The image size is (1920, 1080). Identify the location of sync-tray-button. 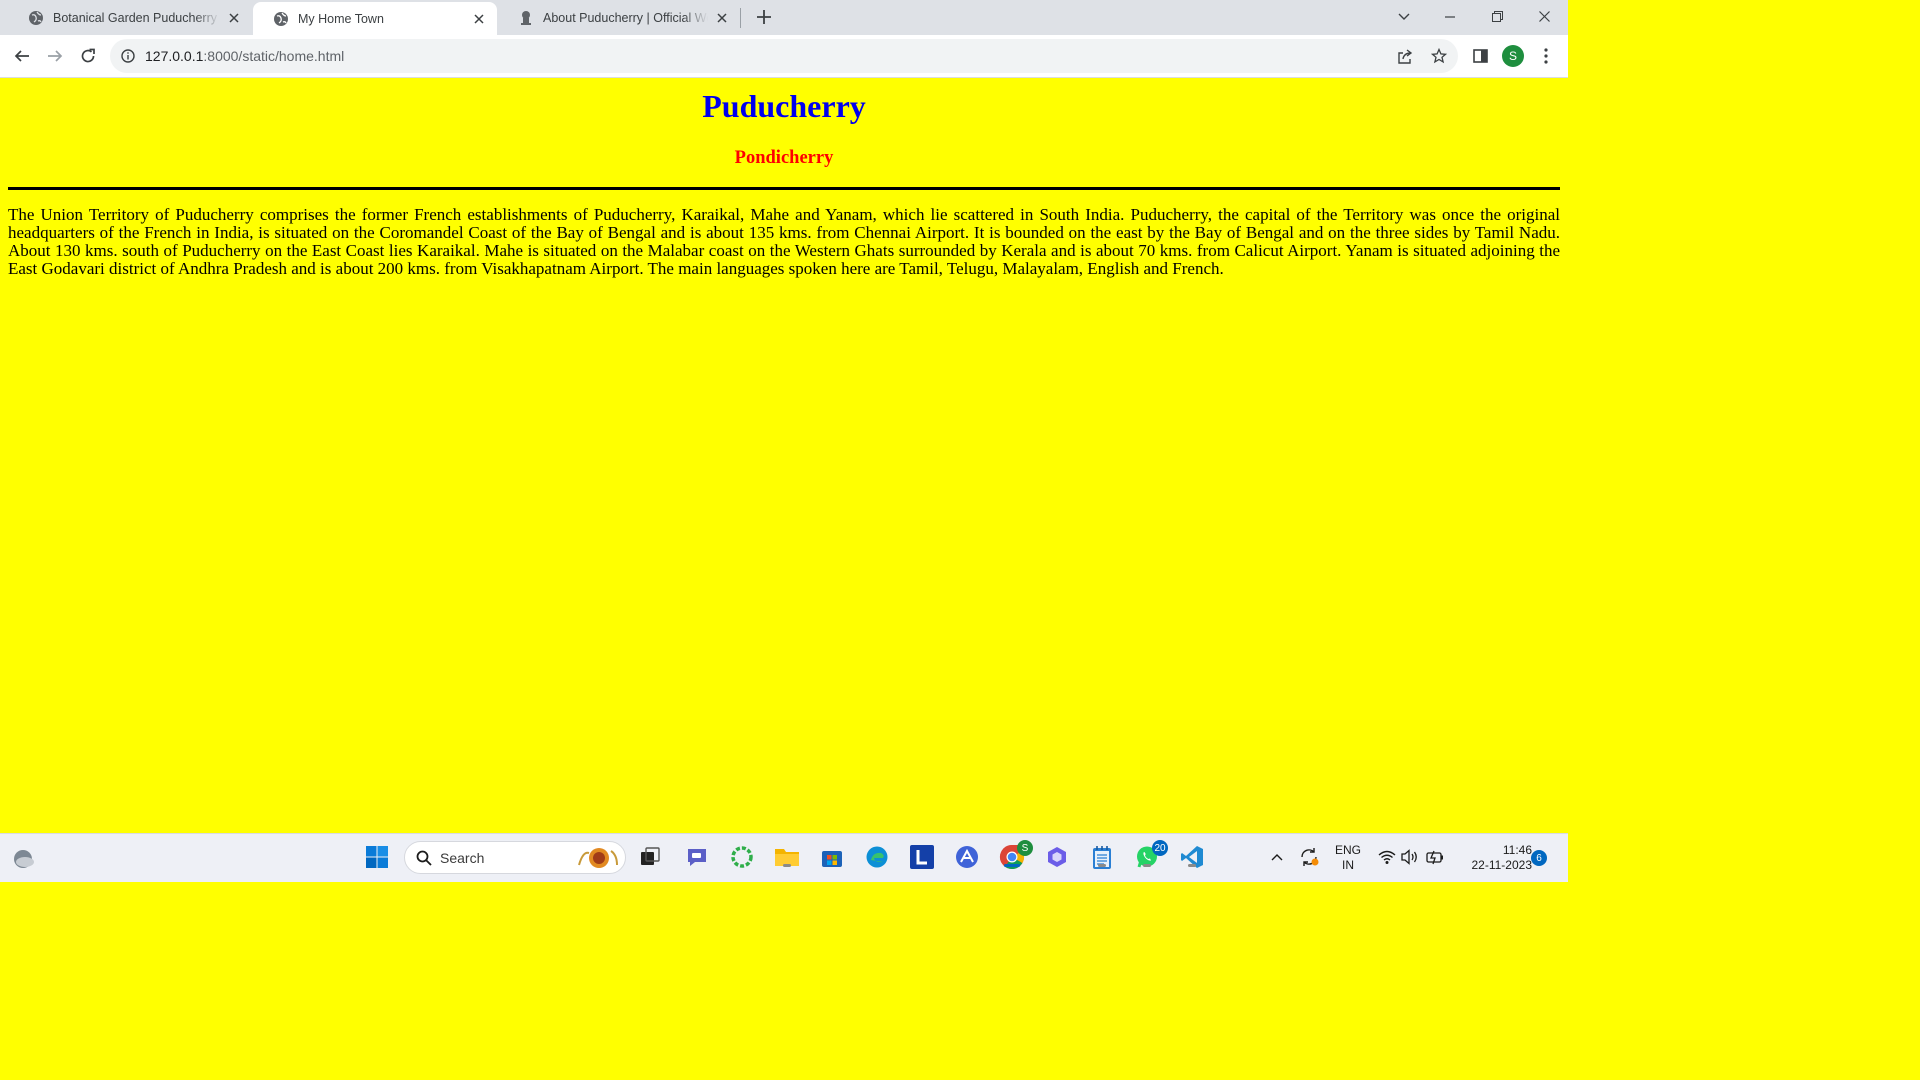
(1309, 857).